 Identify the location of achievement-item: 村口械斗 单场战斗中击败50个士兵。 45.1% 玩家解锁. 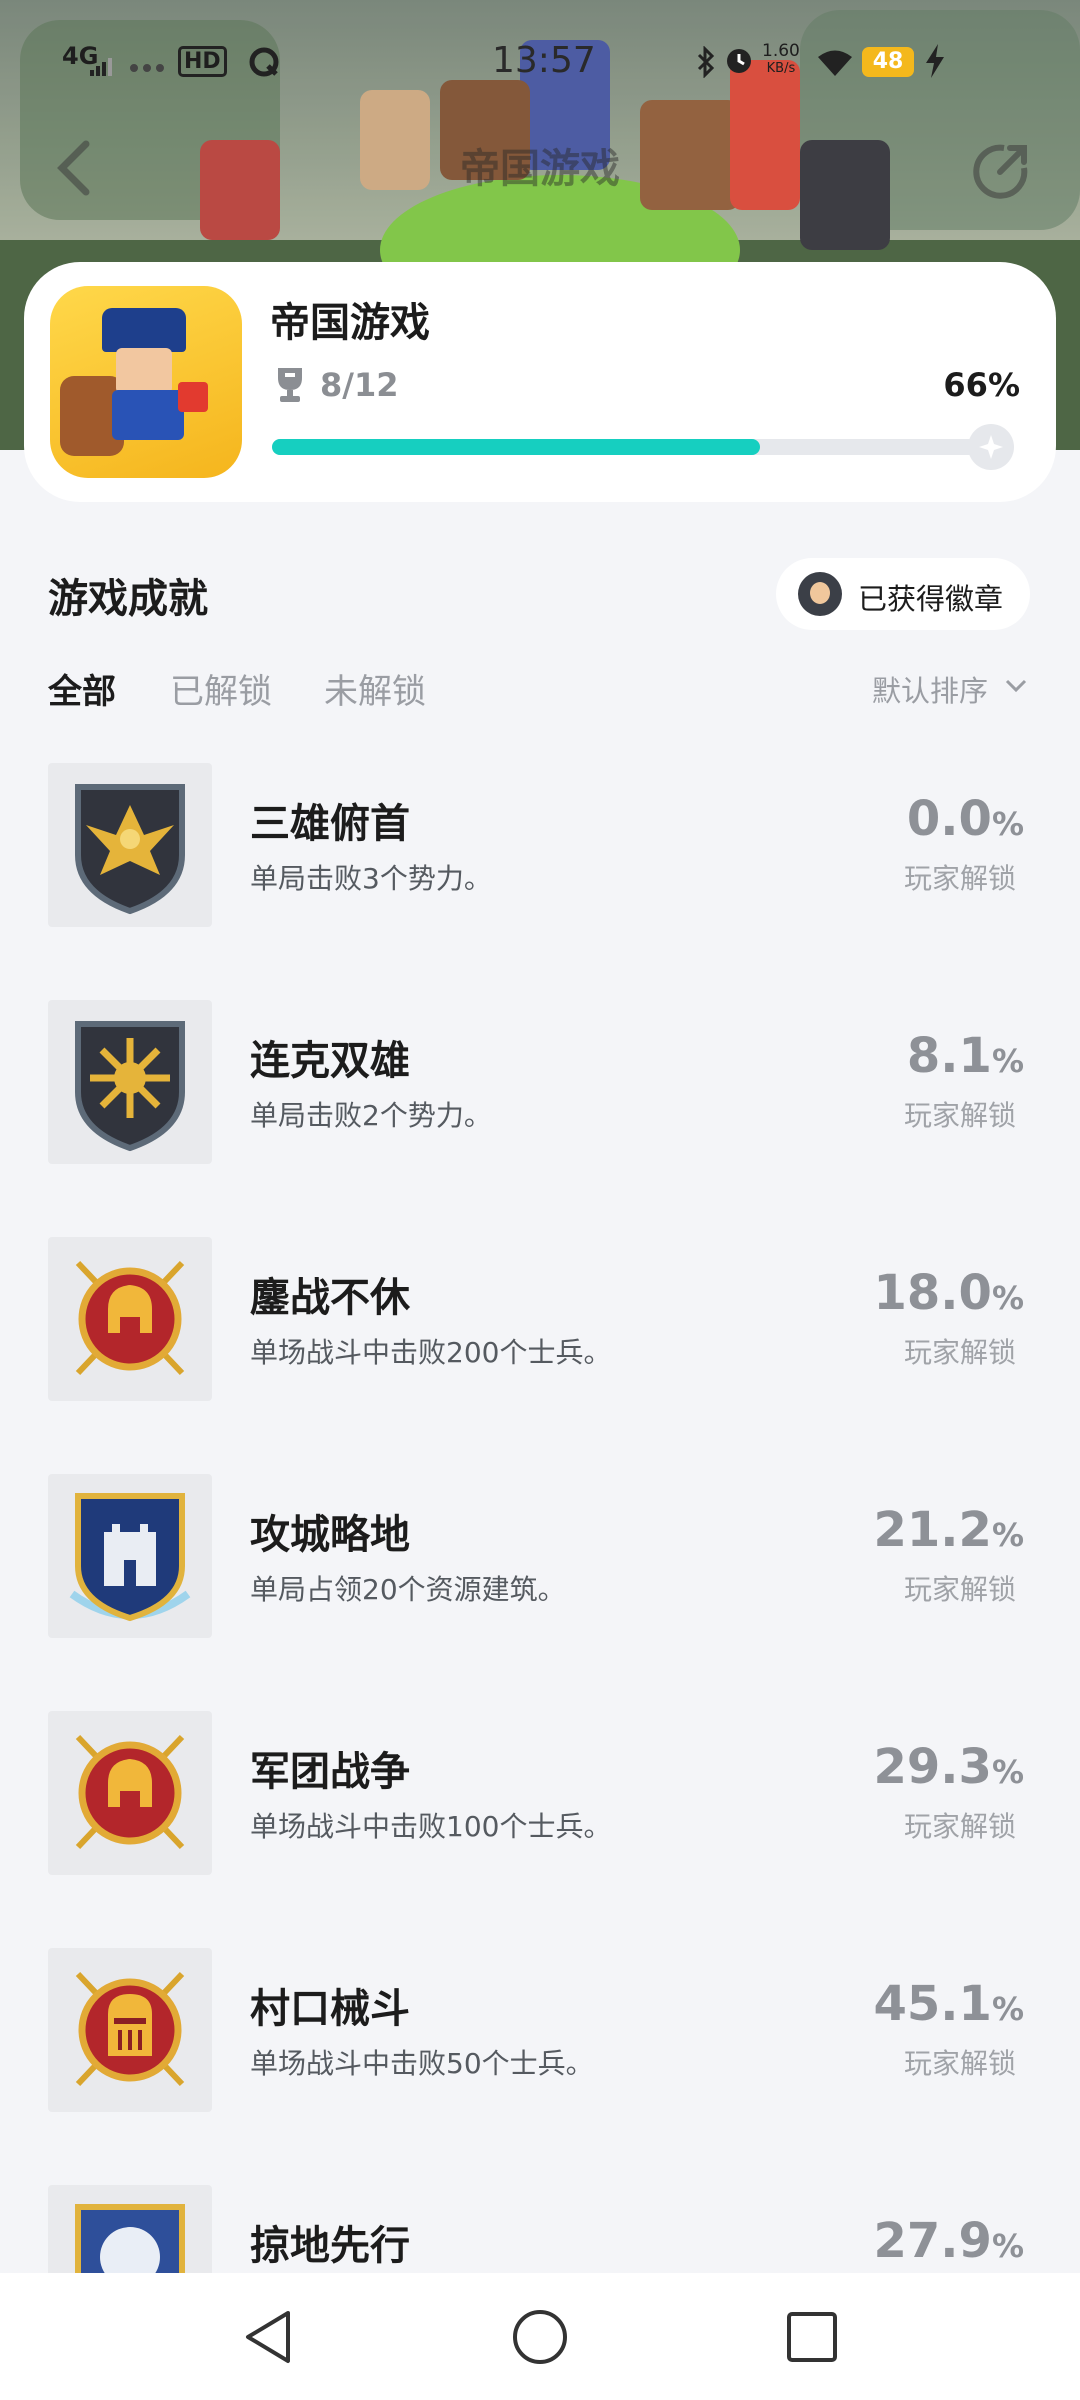
(540, 2066).